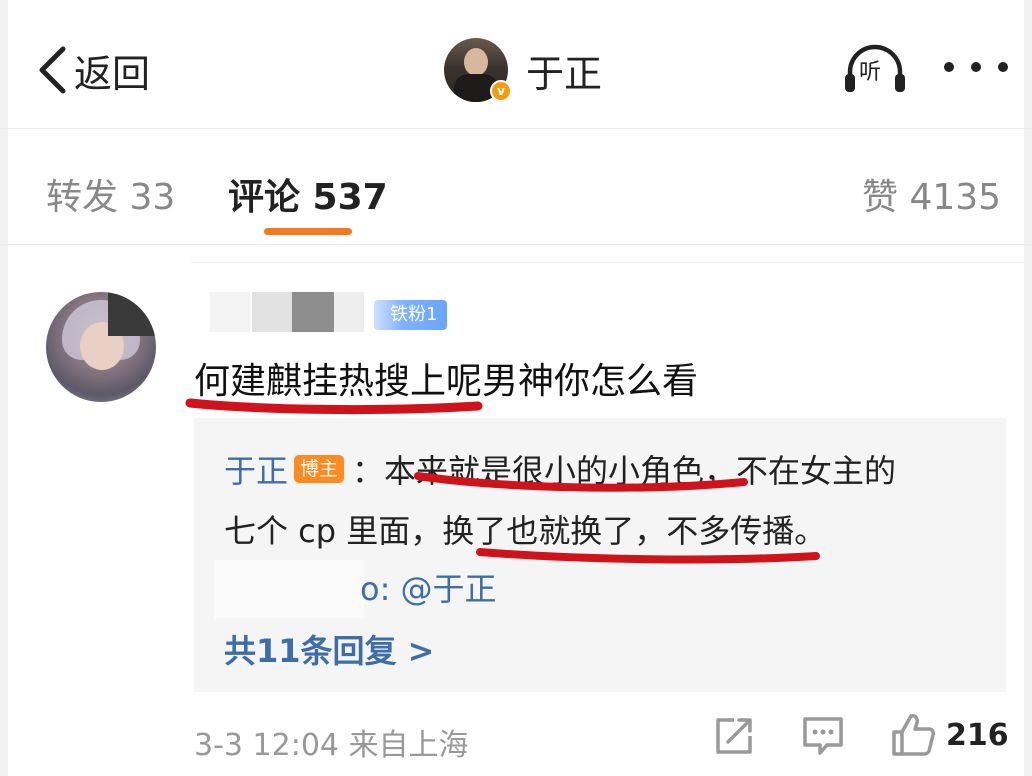 The width and height of the screenshot is (1032, 776). I want to click on chevron-left-icon, so click(52, 70).